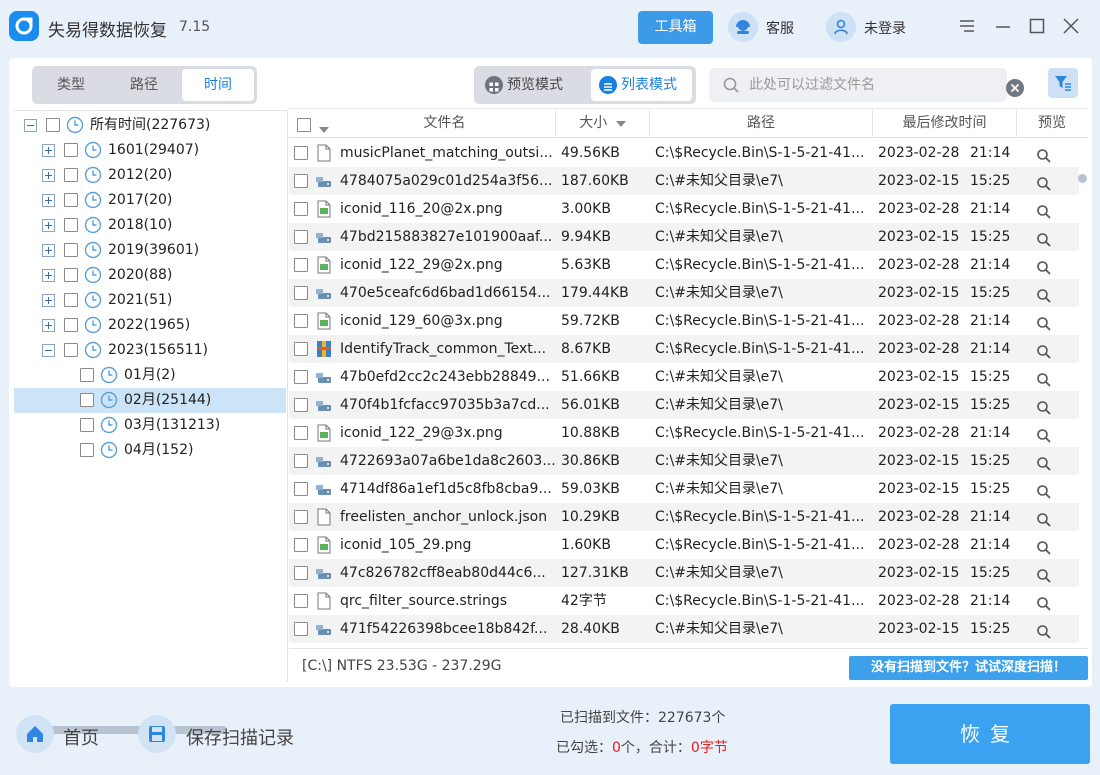  Describe the element at coordinates (150, 375) in the screenshot. I see `tree-node-month: 01月(2)` at that location.